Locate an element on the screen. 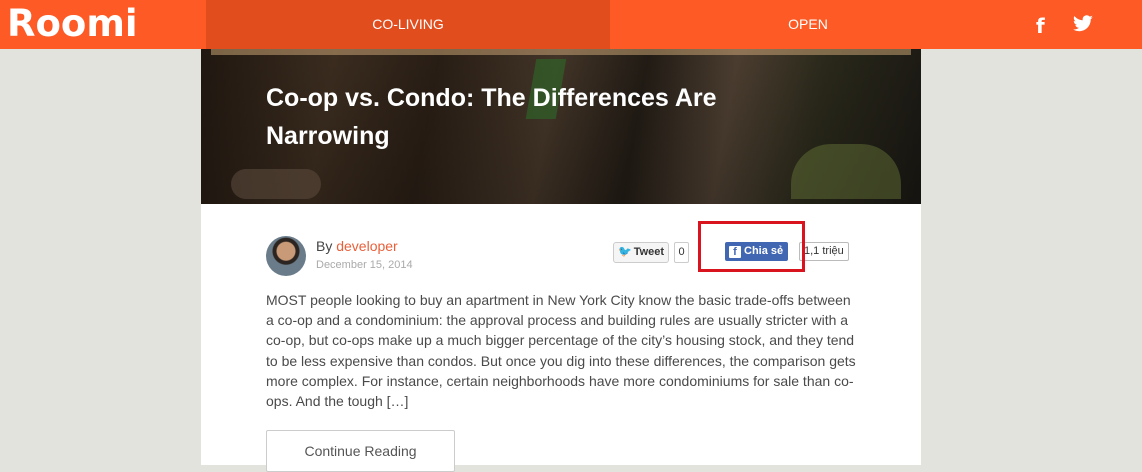 The image size is (1142, 472). nav-tab-open: OPEN is located at coordinates (808, 24).